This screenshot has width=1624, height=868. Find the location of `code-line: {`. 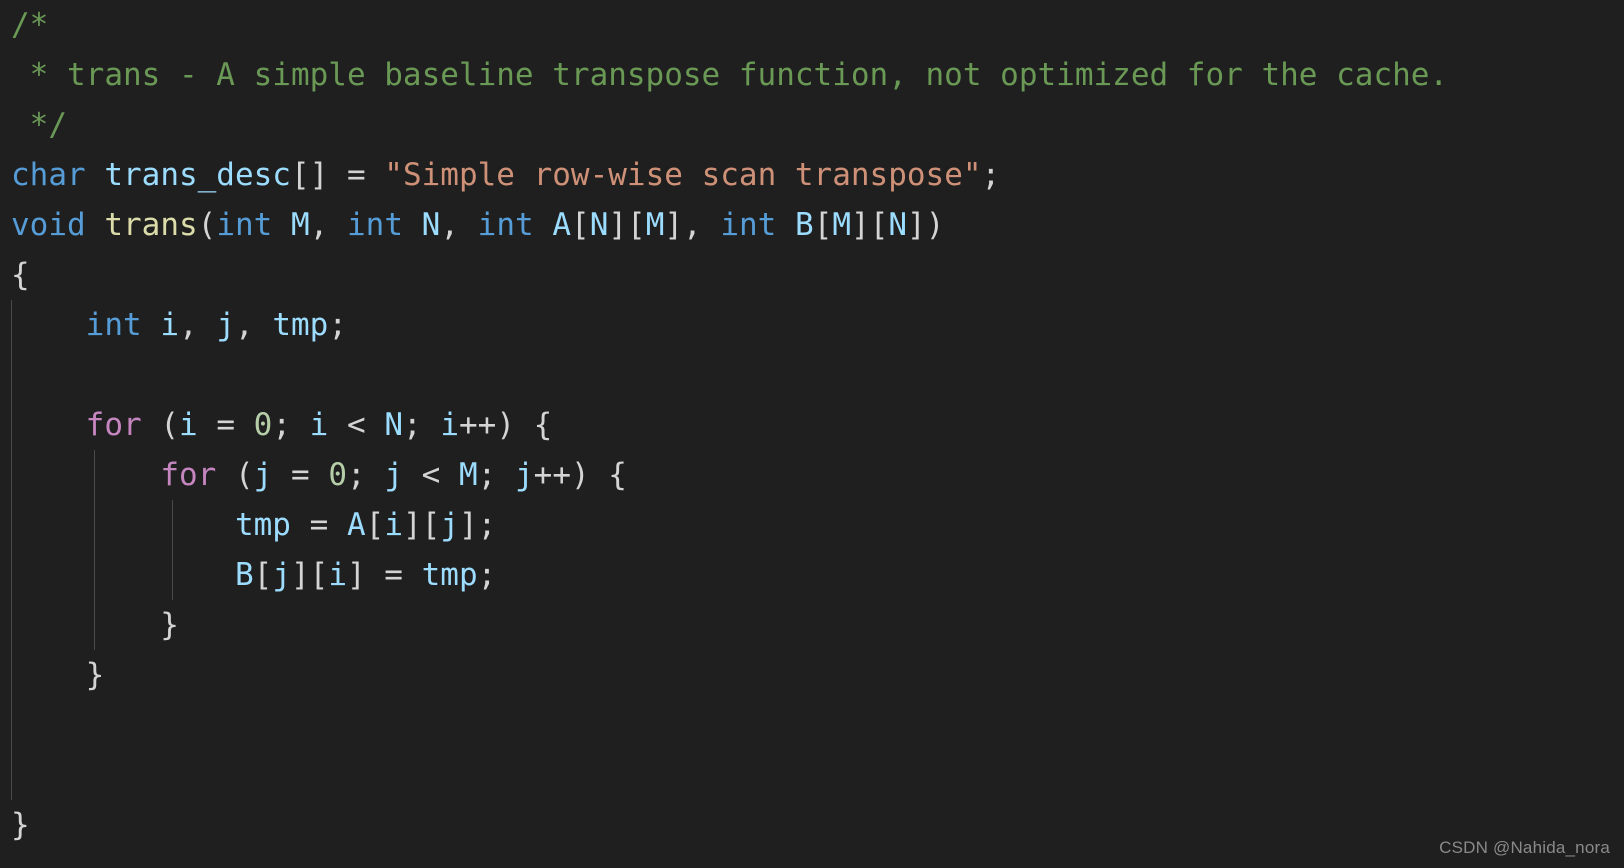

code-line: { is located at coordinates (812, 275).